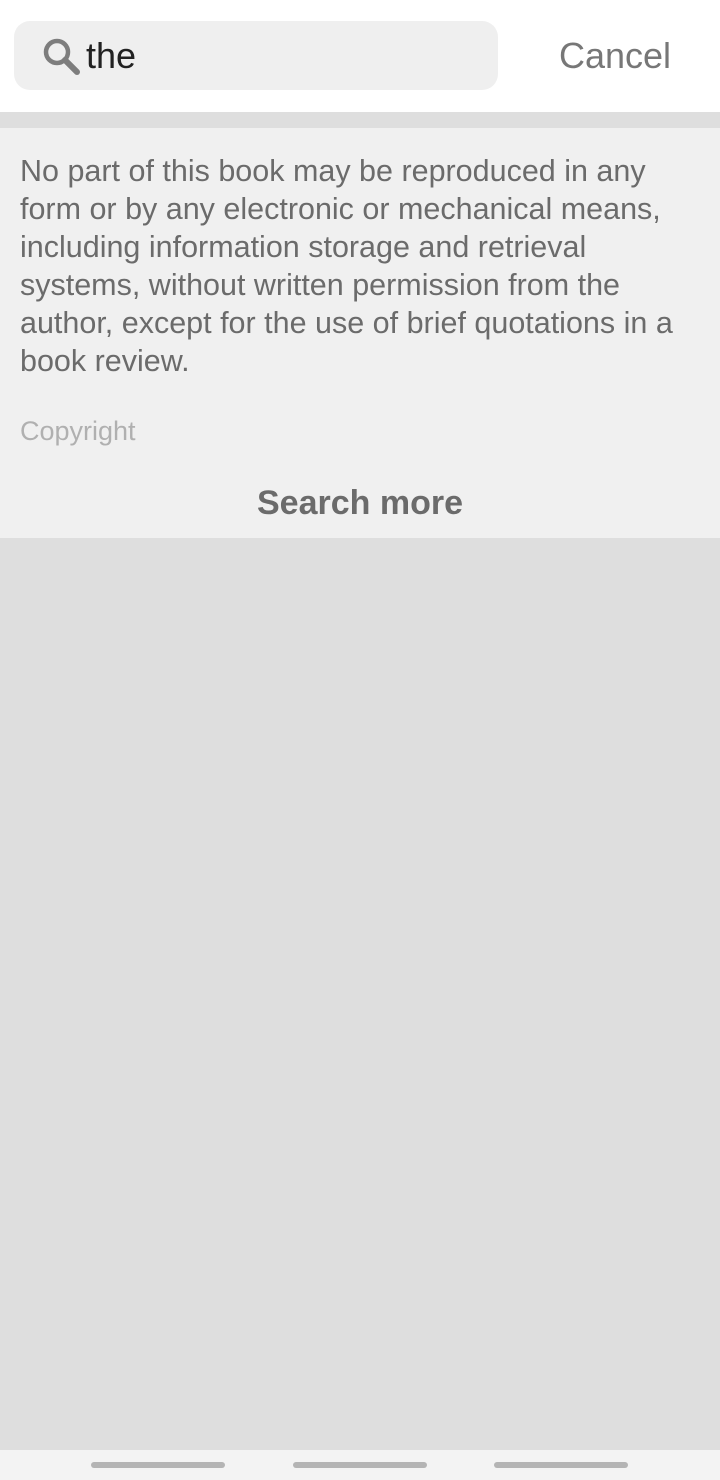  I want to click on search-icon, so click(61, 56).